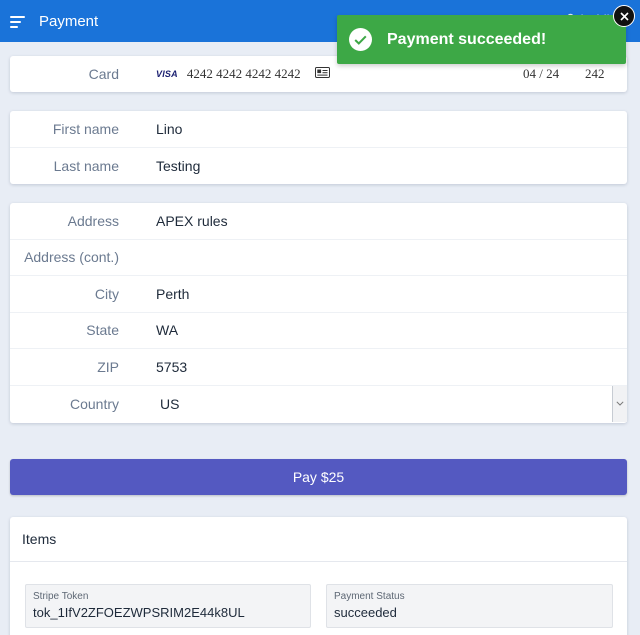  What do you see at coordinates (169, 129) in the screenshot?
I see `first-name-input: Lino` at bounding box center [169, 129].